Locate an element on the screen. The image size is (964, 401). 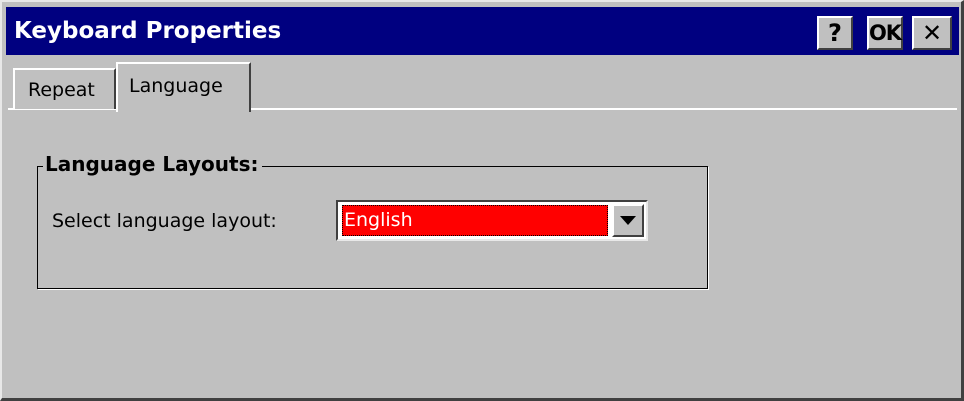
window-title: Keyboard Properties is located at coordinates (148, 31).